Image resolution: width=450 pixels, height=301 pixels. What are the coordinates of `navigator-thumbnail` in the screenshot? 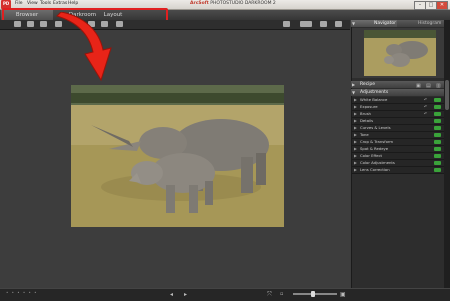 It's located at (400, 53).